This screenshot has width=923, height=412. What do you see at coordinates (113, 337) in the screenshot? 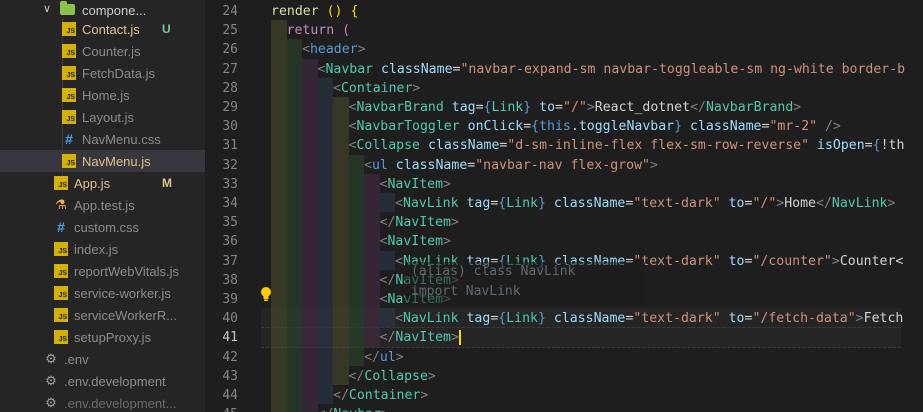
I see `file-name: setupProxy.js` at bounding box center [113, 337].